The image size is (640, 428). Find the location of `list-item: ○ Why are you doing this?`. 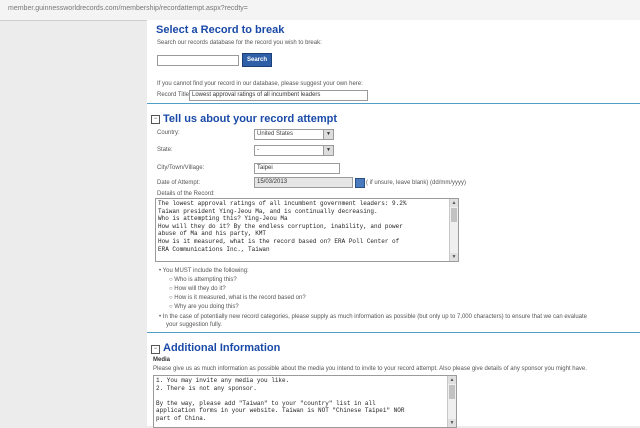

list-item: ○ Why are you doing this? is located at coordinates (204, 307).